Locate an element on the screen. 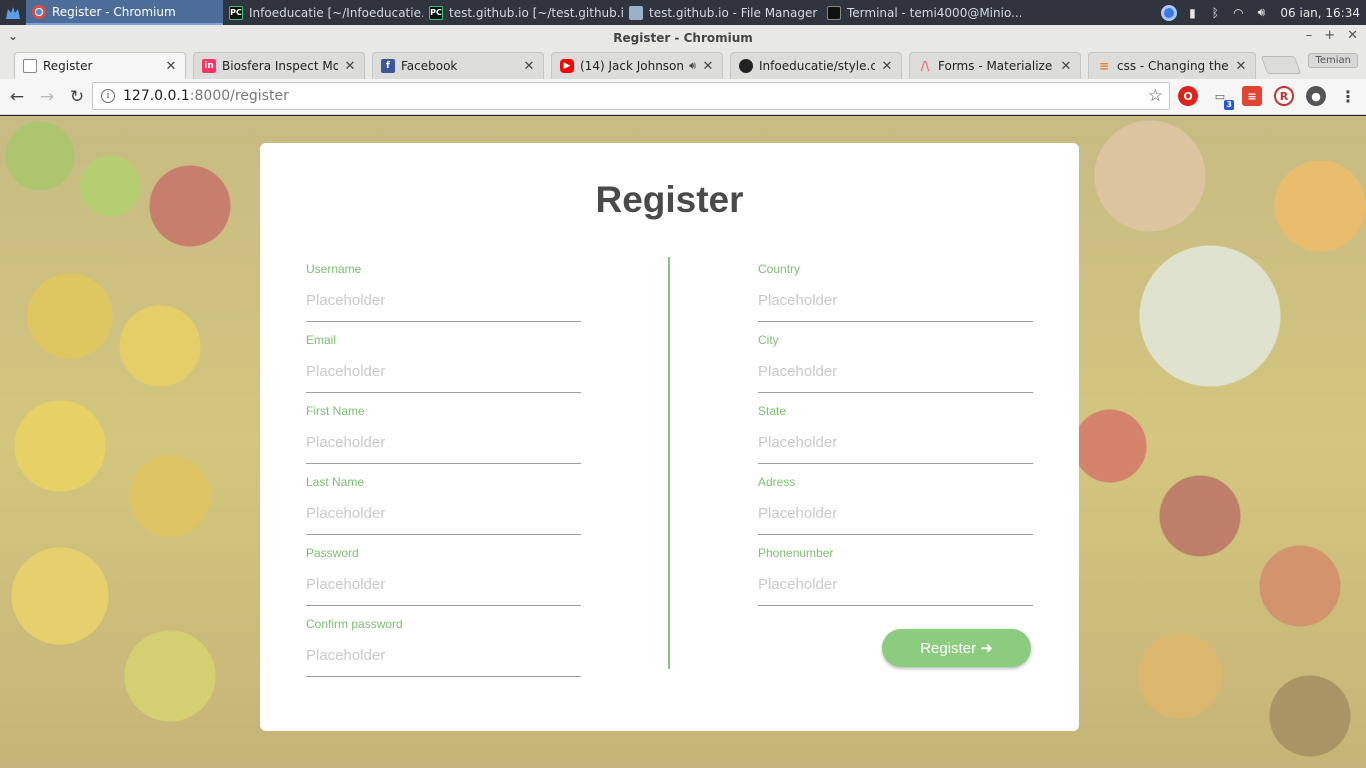  tab-label: Biosfera Inspect Mod is located at coordinates (280, 66).